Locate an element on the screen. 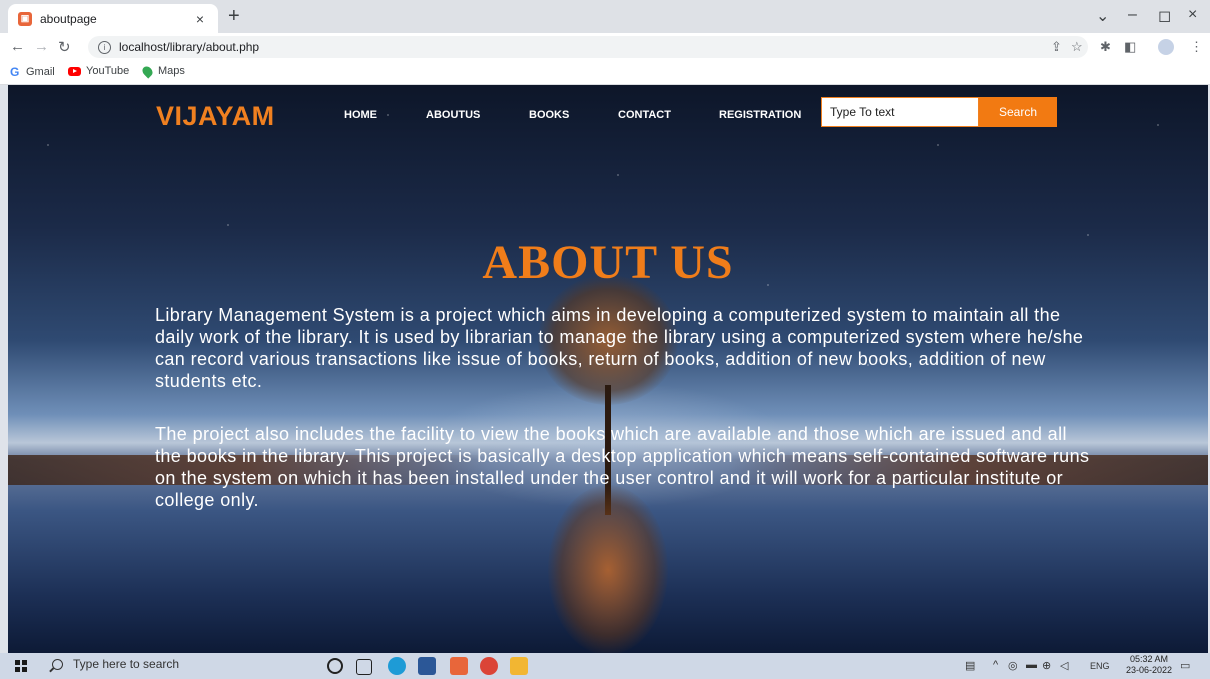 The image size is (1210, 679). globe-icon: ⊕ is located at coordinates (1046, 665).